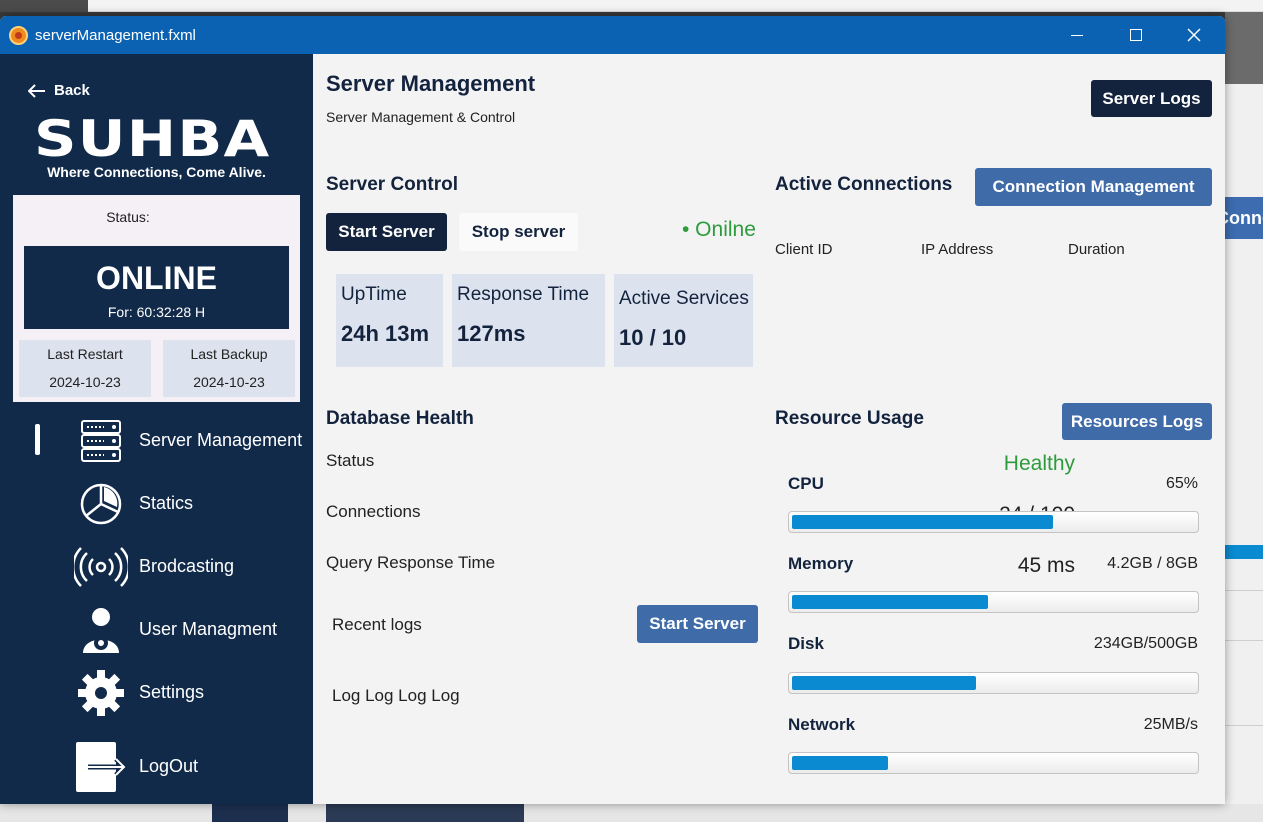  I want to click on disk-value: 234GB/500GB, so click(1145, 643).